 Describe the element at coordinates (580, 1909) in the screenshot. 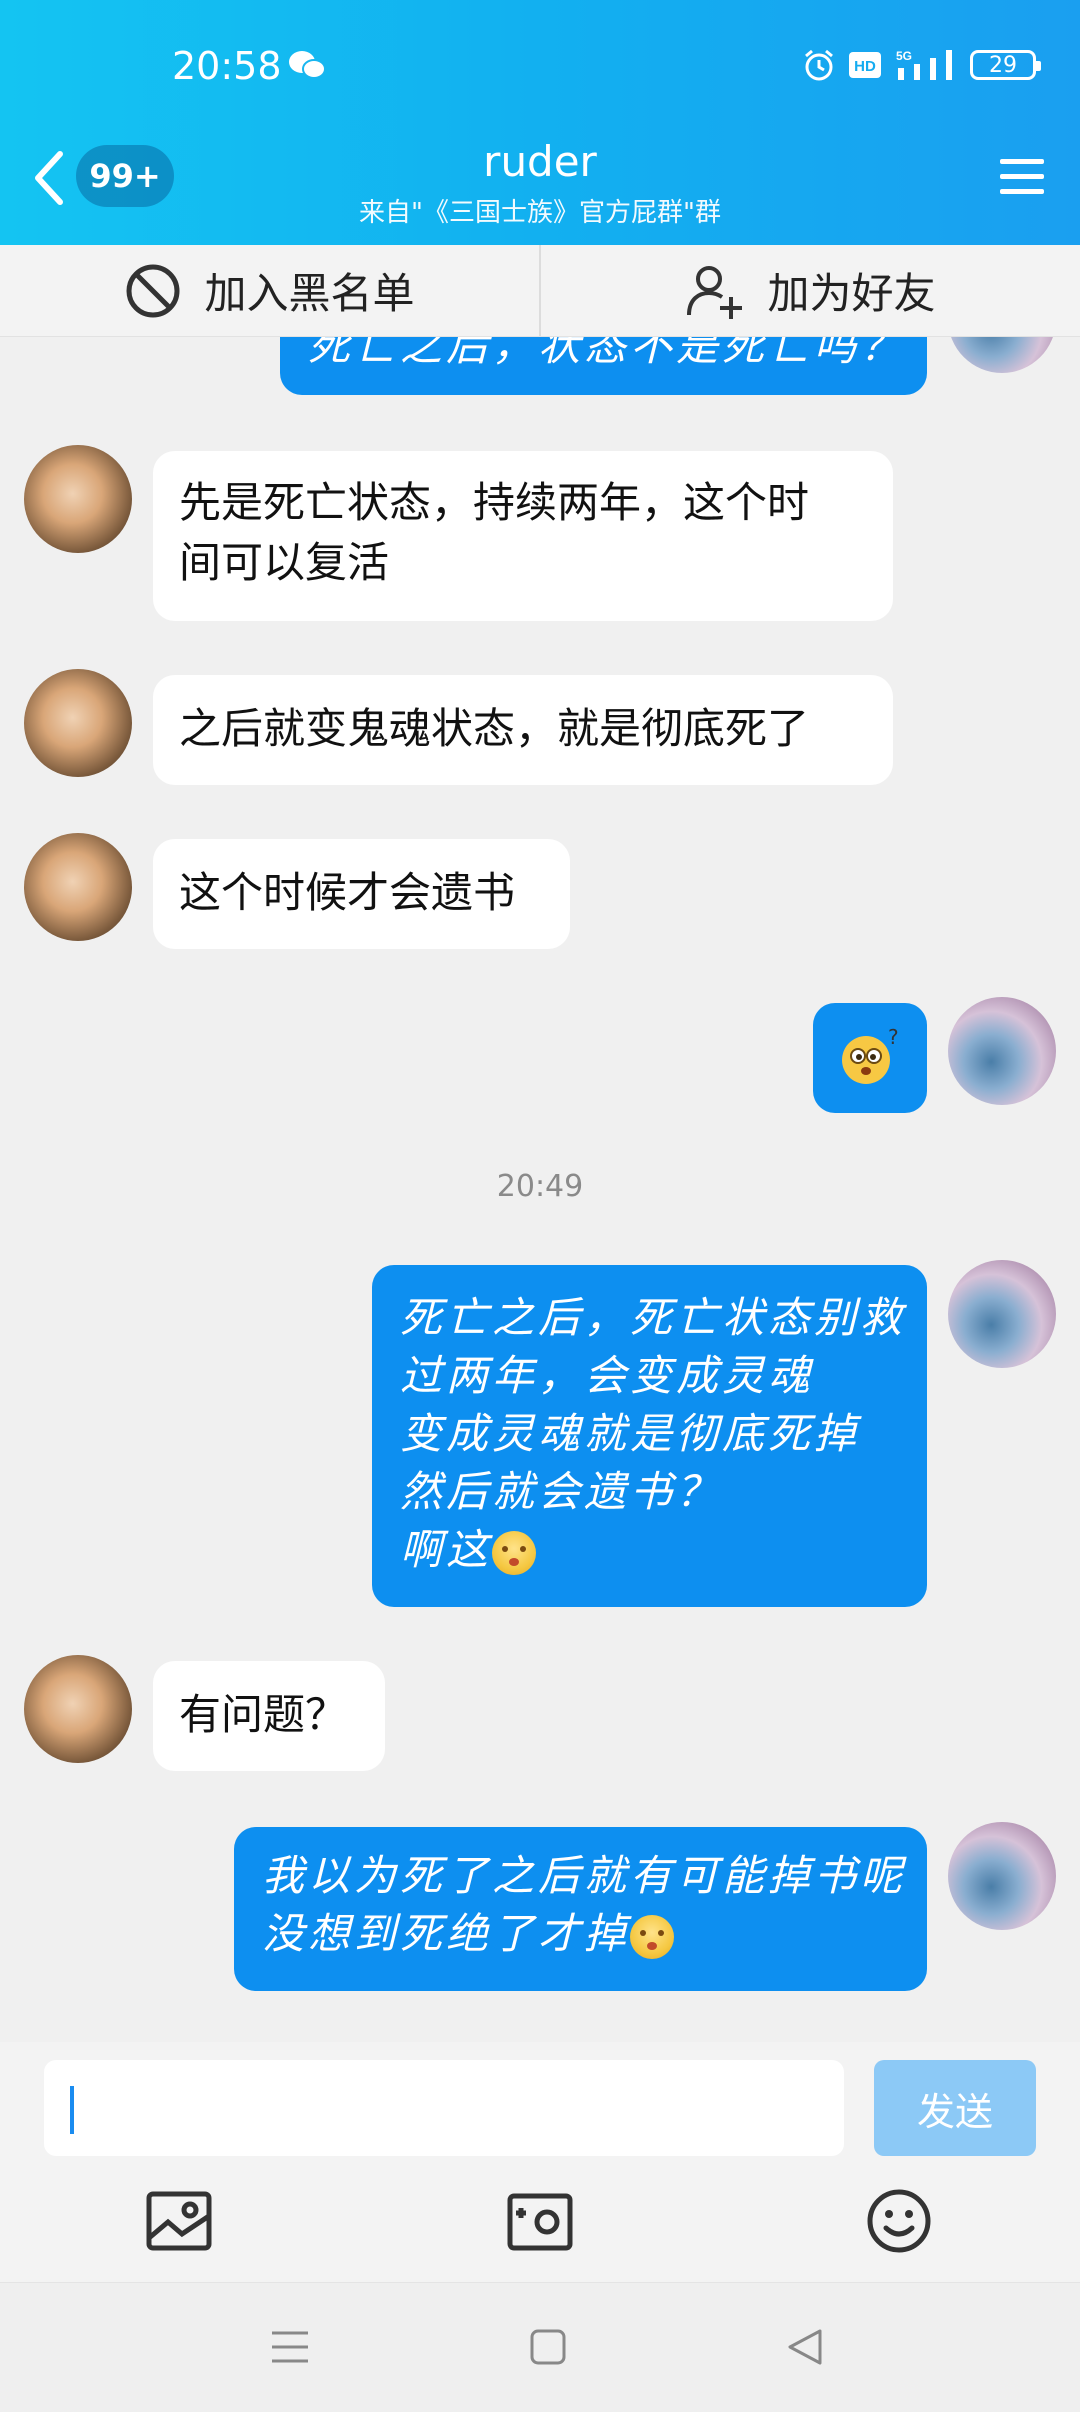

I see `message-bubble-out: 我以为死了之后就有可能掉书呢 没想到死绝了才掉` at that location.